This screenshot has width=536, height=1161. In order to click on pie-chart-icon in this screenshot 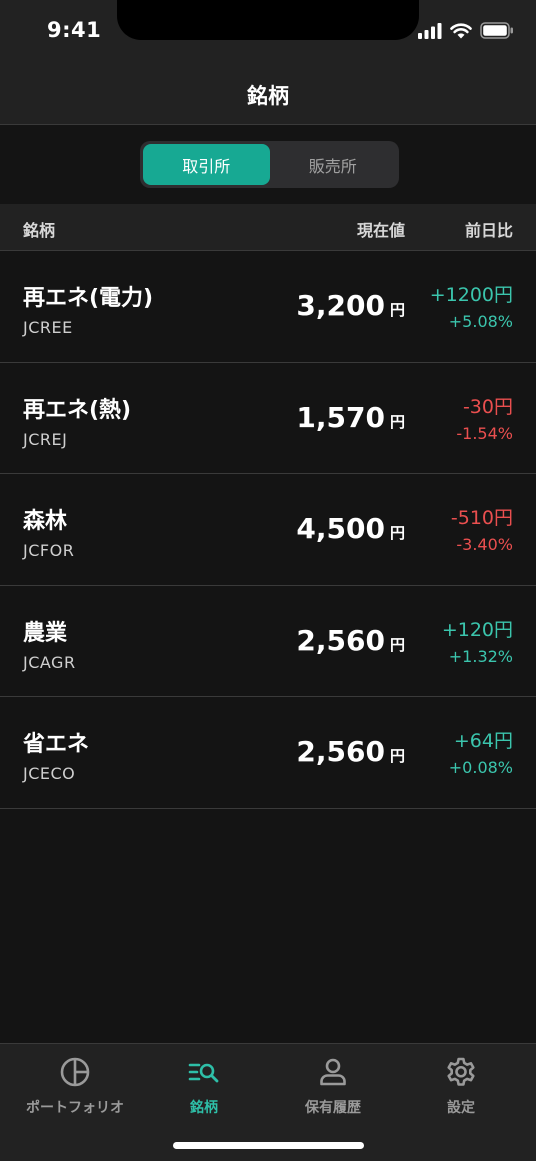, I will do `click(75, 1072)`.